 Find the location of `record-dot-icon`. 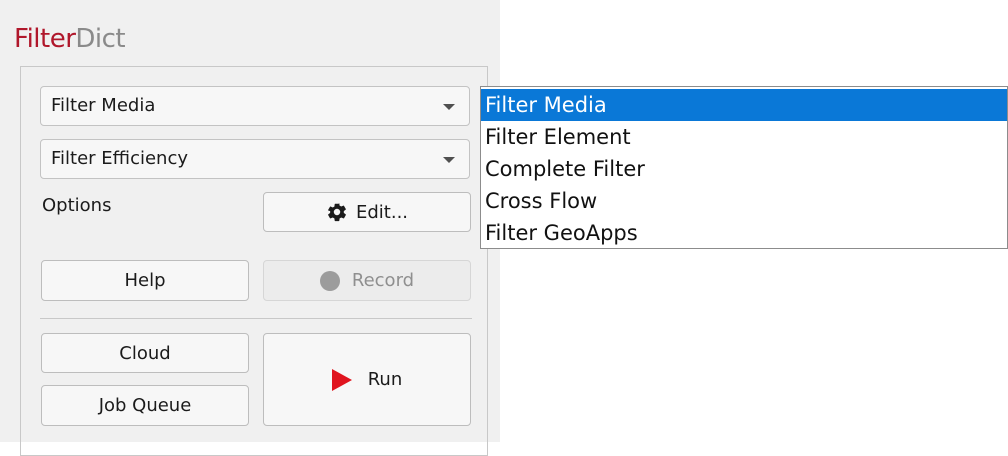

record-dot-icon is located at coordinates (329, 280).